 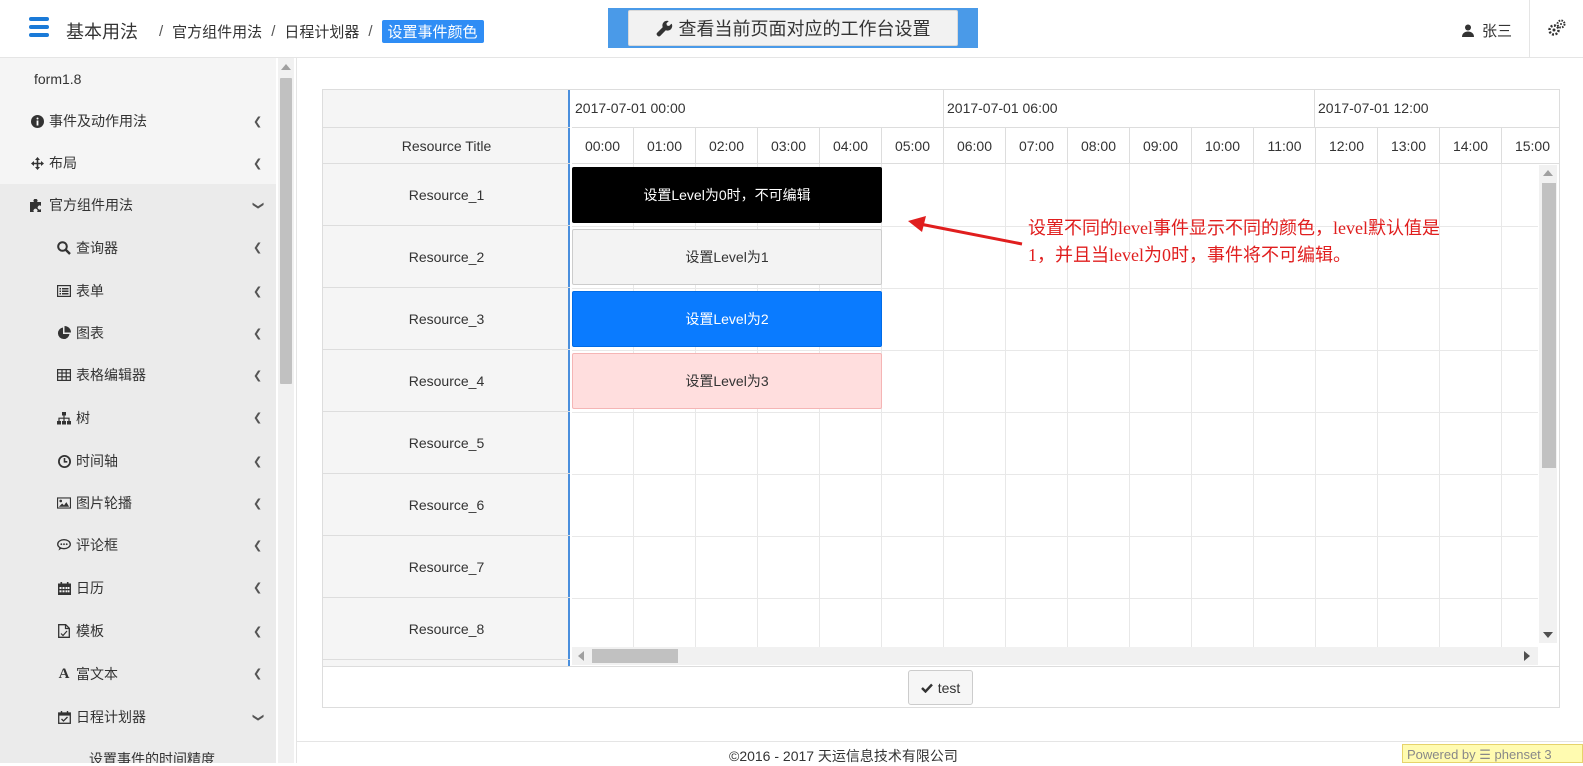 What do you see at coordinates (446, 146) in the screenshot?
I see `resource-title-header: Resource Title` at bounding box center [446, 146].